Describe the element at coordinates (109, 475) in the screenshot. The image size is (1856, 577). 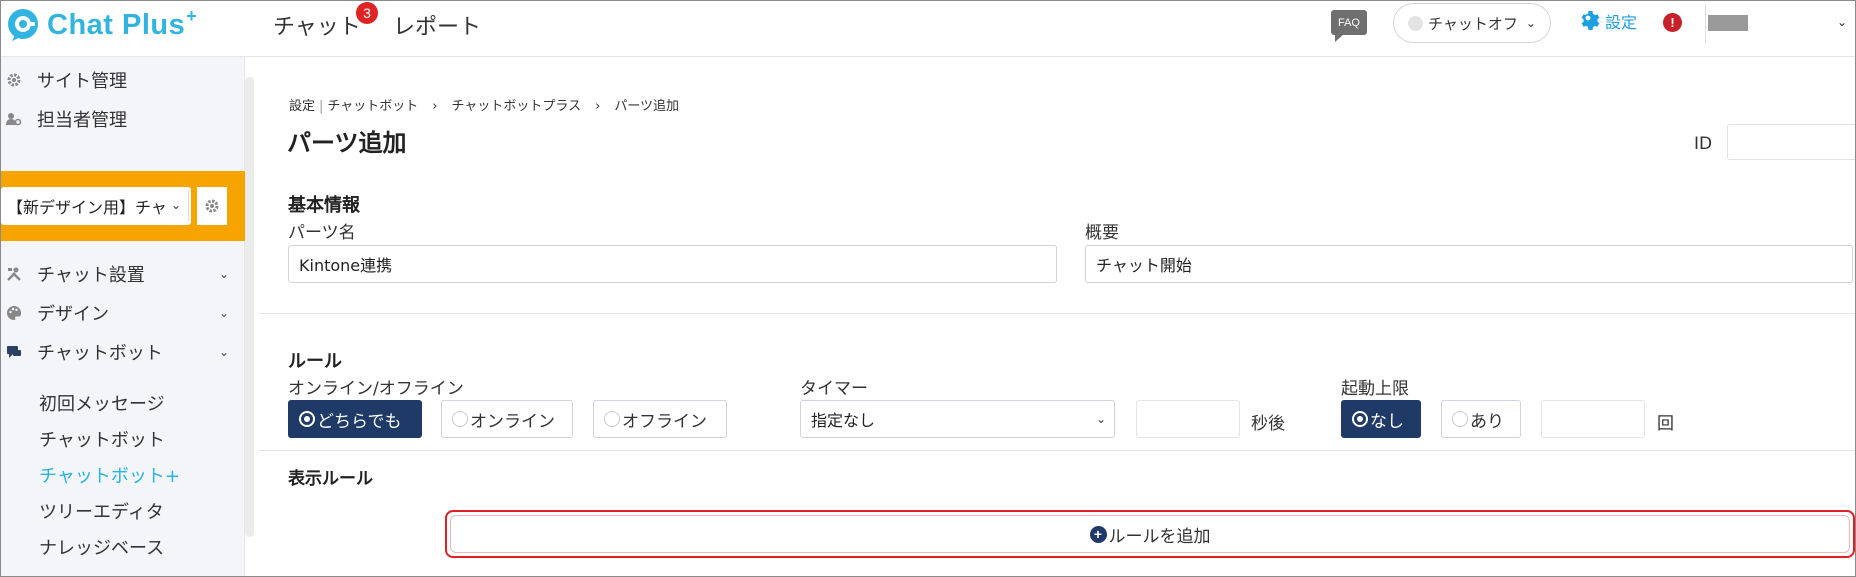
I see `sidebar-subitem-chatbot-plus: チャットボット+` at that location.